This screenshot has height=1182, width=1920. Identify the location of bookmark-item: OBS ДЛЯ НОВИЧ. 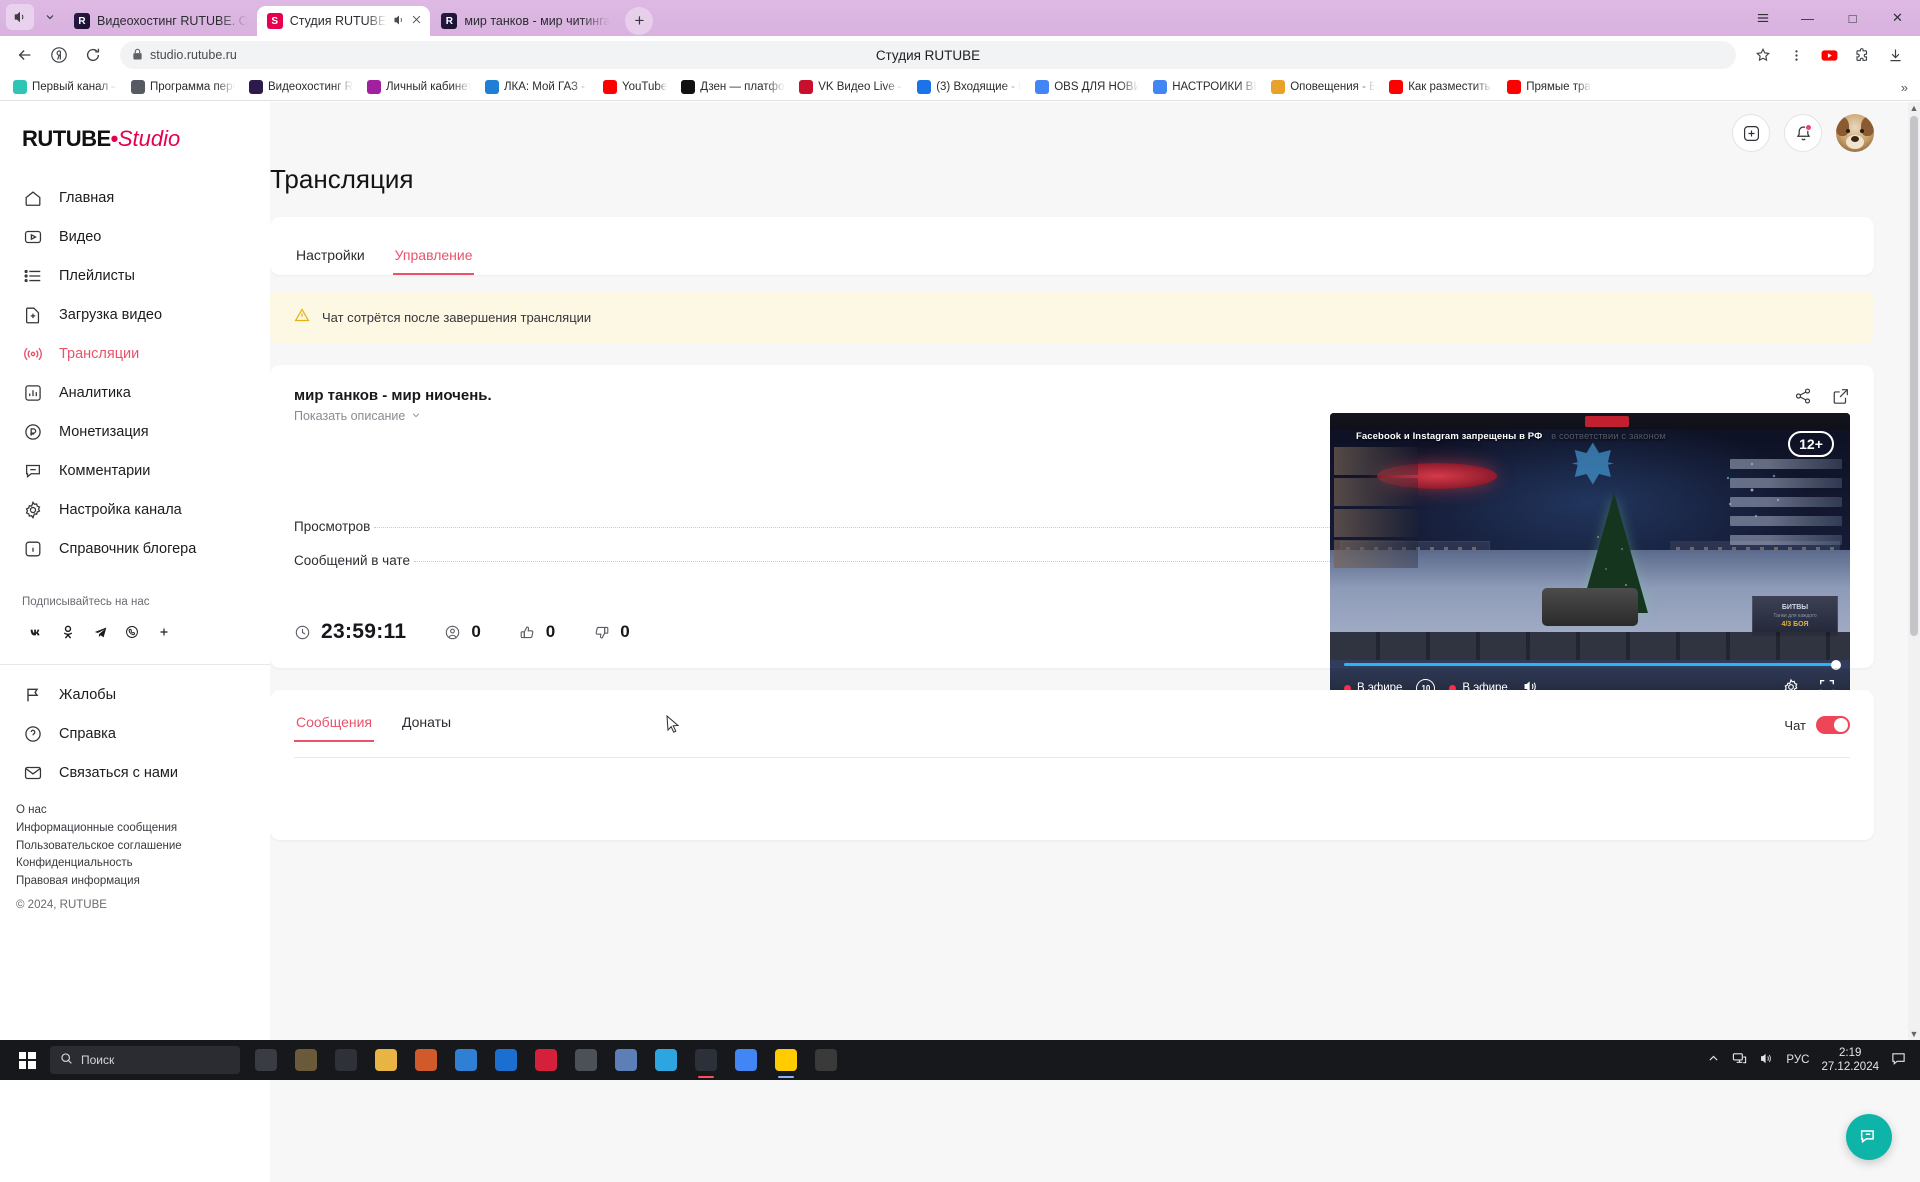
(1087, 87).